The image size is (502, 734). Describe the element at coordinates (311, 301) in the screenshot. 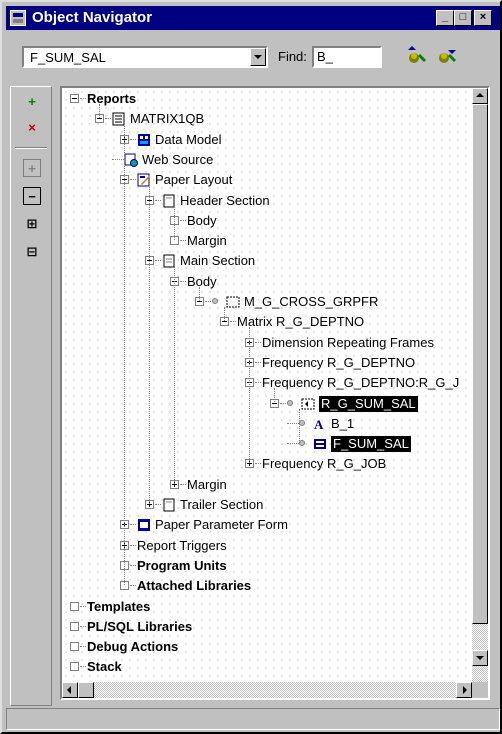

I see `tree-node-label: M_G_CROSS_GRPFR` at that location.